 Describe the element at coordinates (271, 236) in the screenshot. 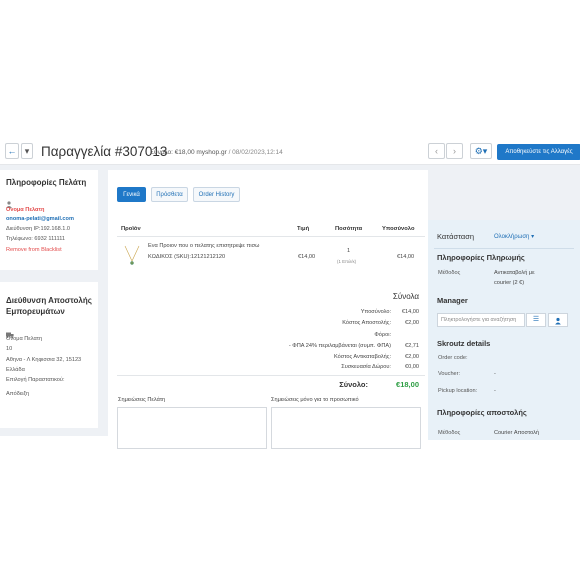

I see `table-divider` at that location.